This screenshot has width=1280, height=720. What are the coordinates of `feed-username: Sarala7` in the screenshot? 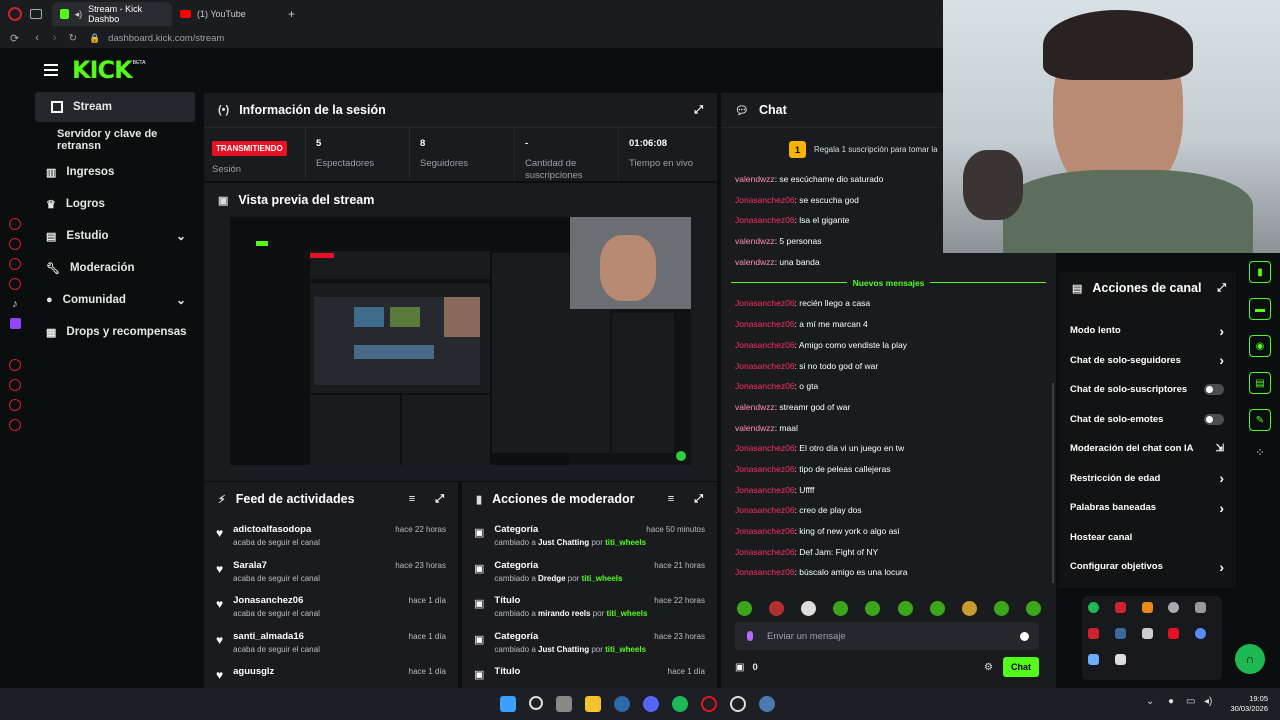 It's located at (276, 565).